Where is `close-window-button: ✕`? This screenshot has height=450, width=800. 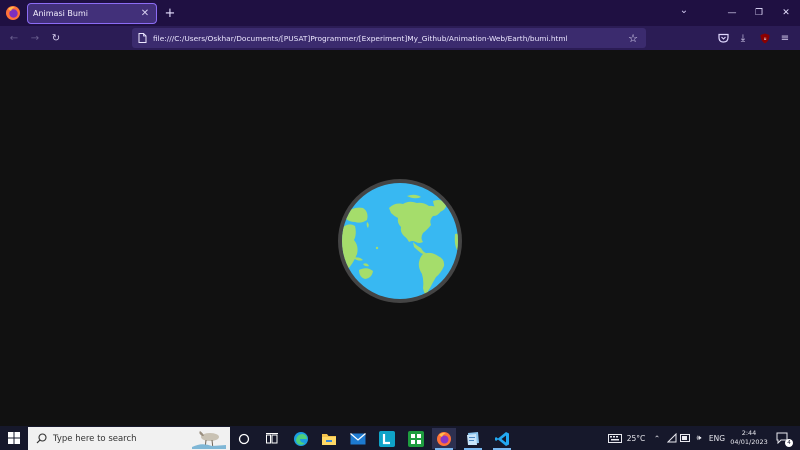
close-window-button: ✕ is located at coordinates (786, 13).